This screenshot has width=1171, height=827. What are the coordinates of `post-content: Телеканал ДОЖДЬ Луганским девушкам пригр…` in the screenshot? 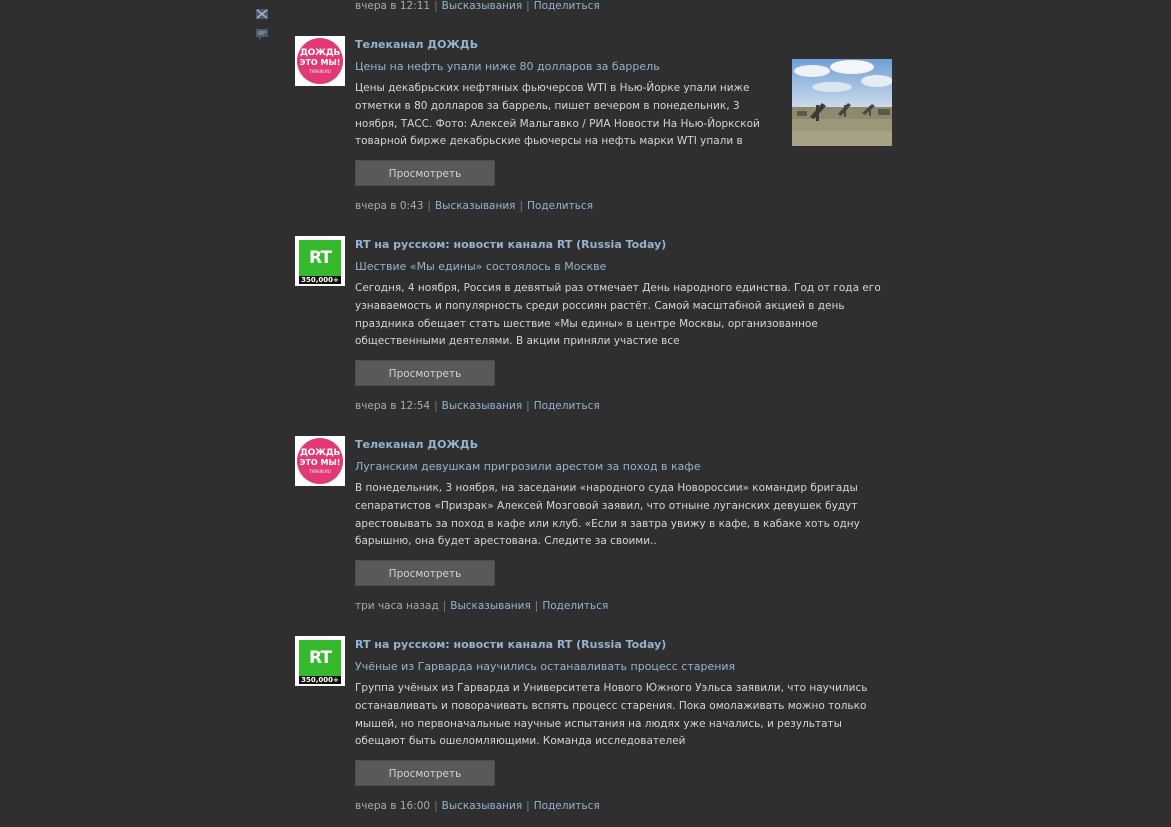 It's located at (625, 494).